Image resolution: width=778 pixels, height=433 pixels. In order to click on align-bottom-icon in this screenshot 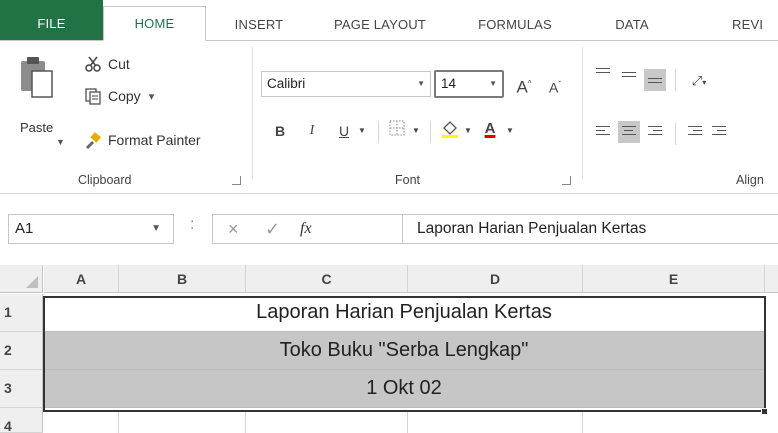, I will do `click(655, 82)`.